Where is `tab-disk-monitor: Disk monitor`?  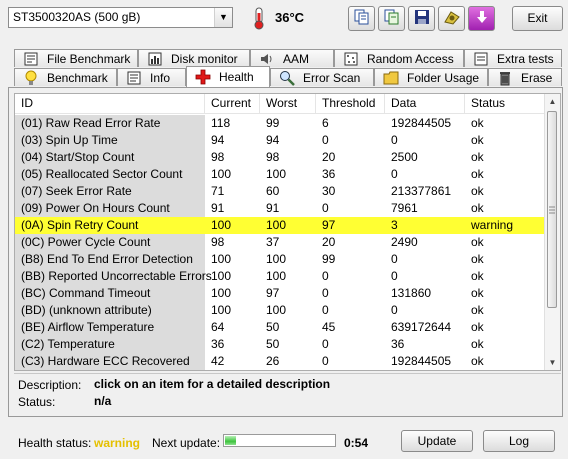 tab-disk-monitor: Disk monitor is located at coordinates (194, 58).